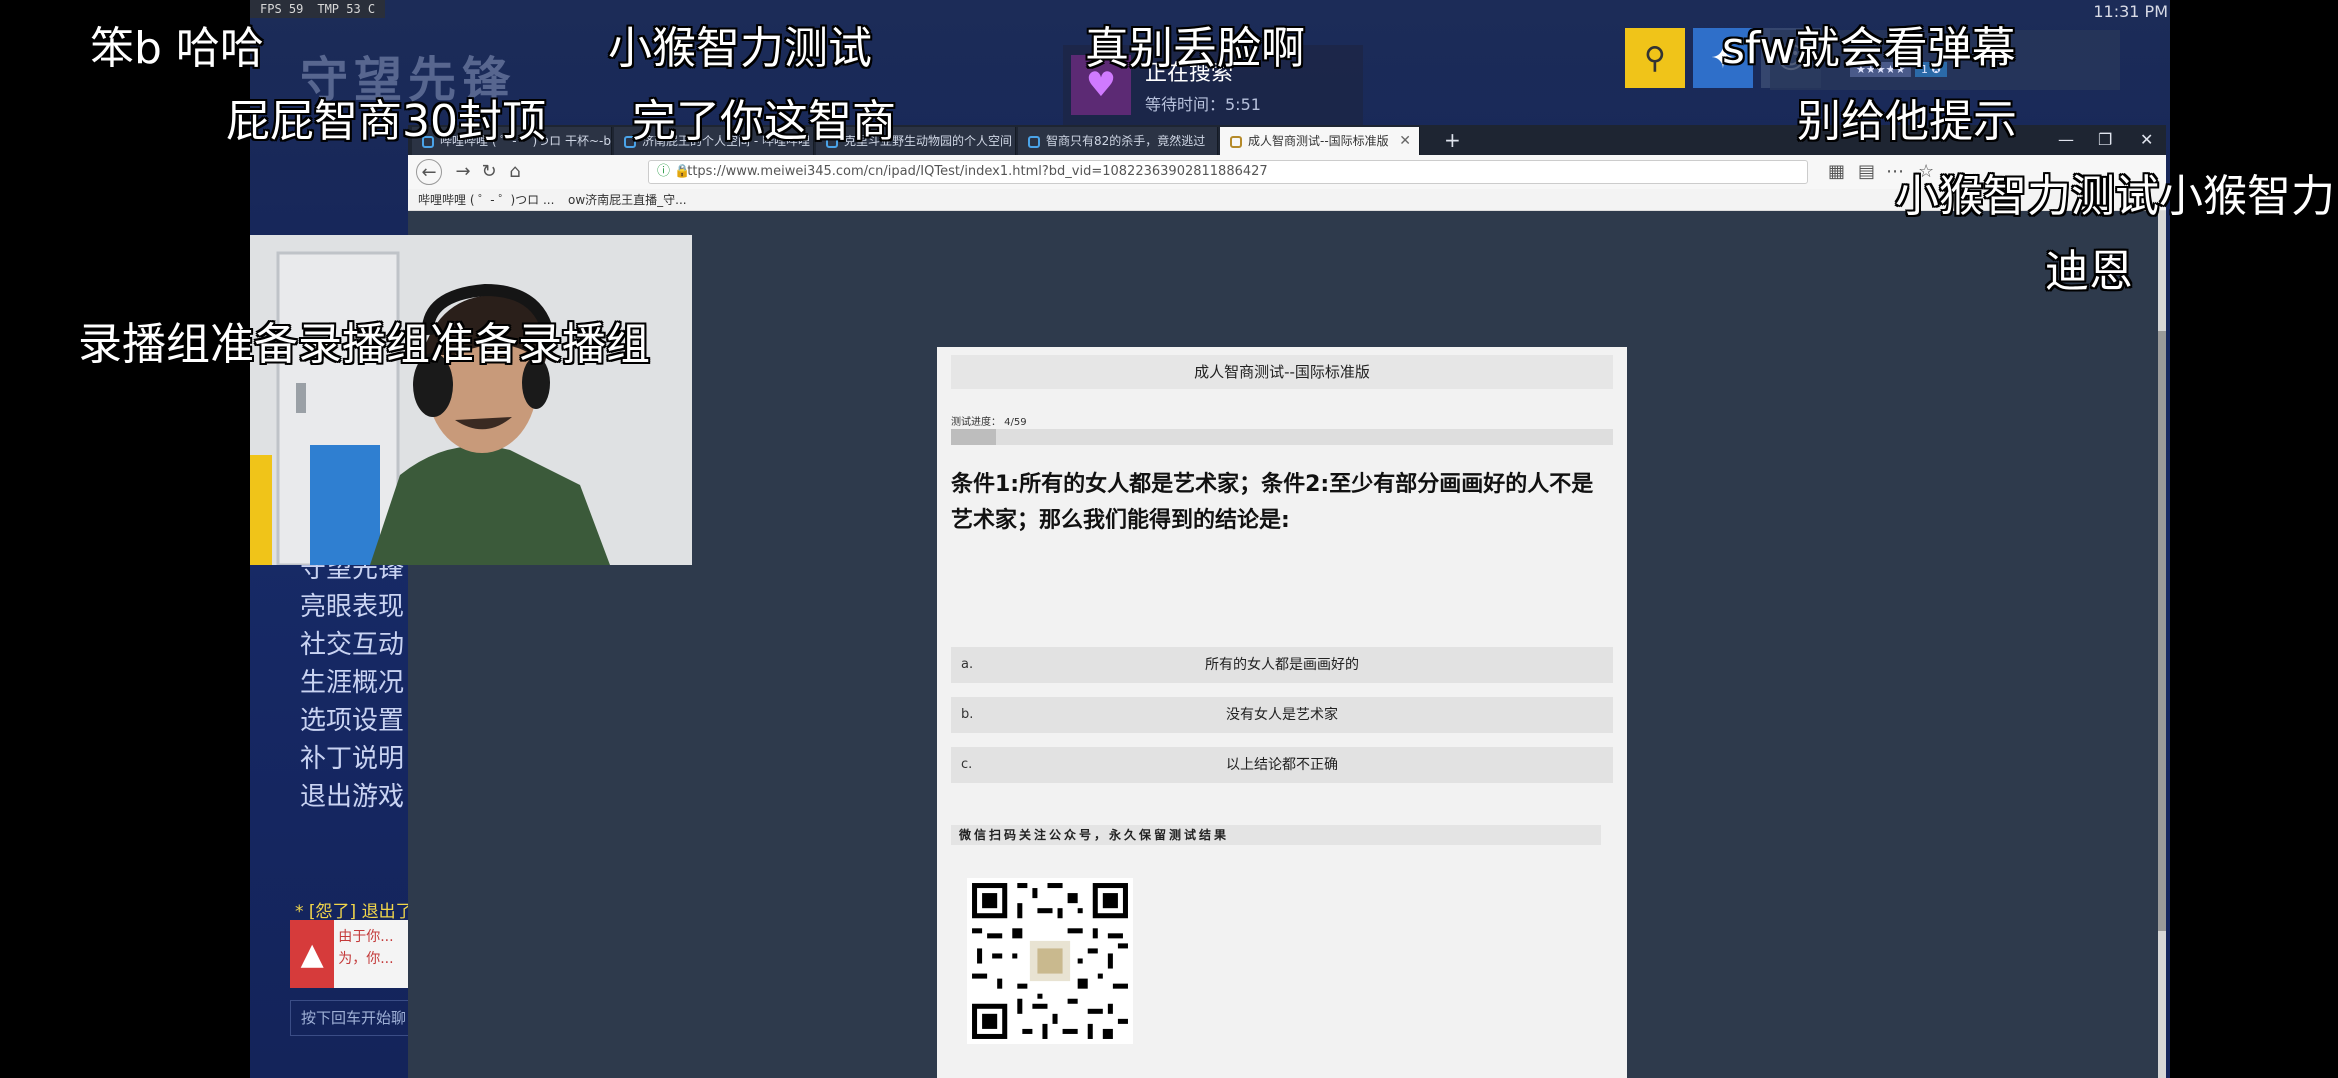 The height and width of the screenshot is (1078, 2338). I want to click on temp-readout: TMP 53 C, so click(346, 9).